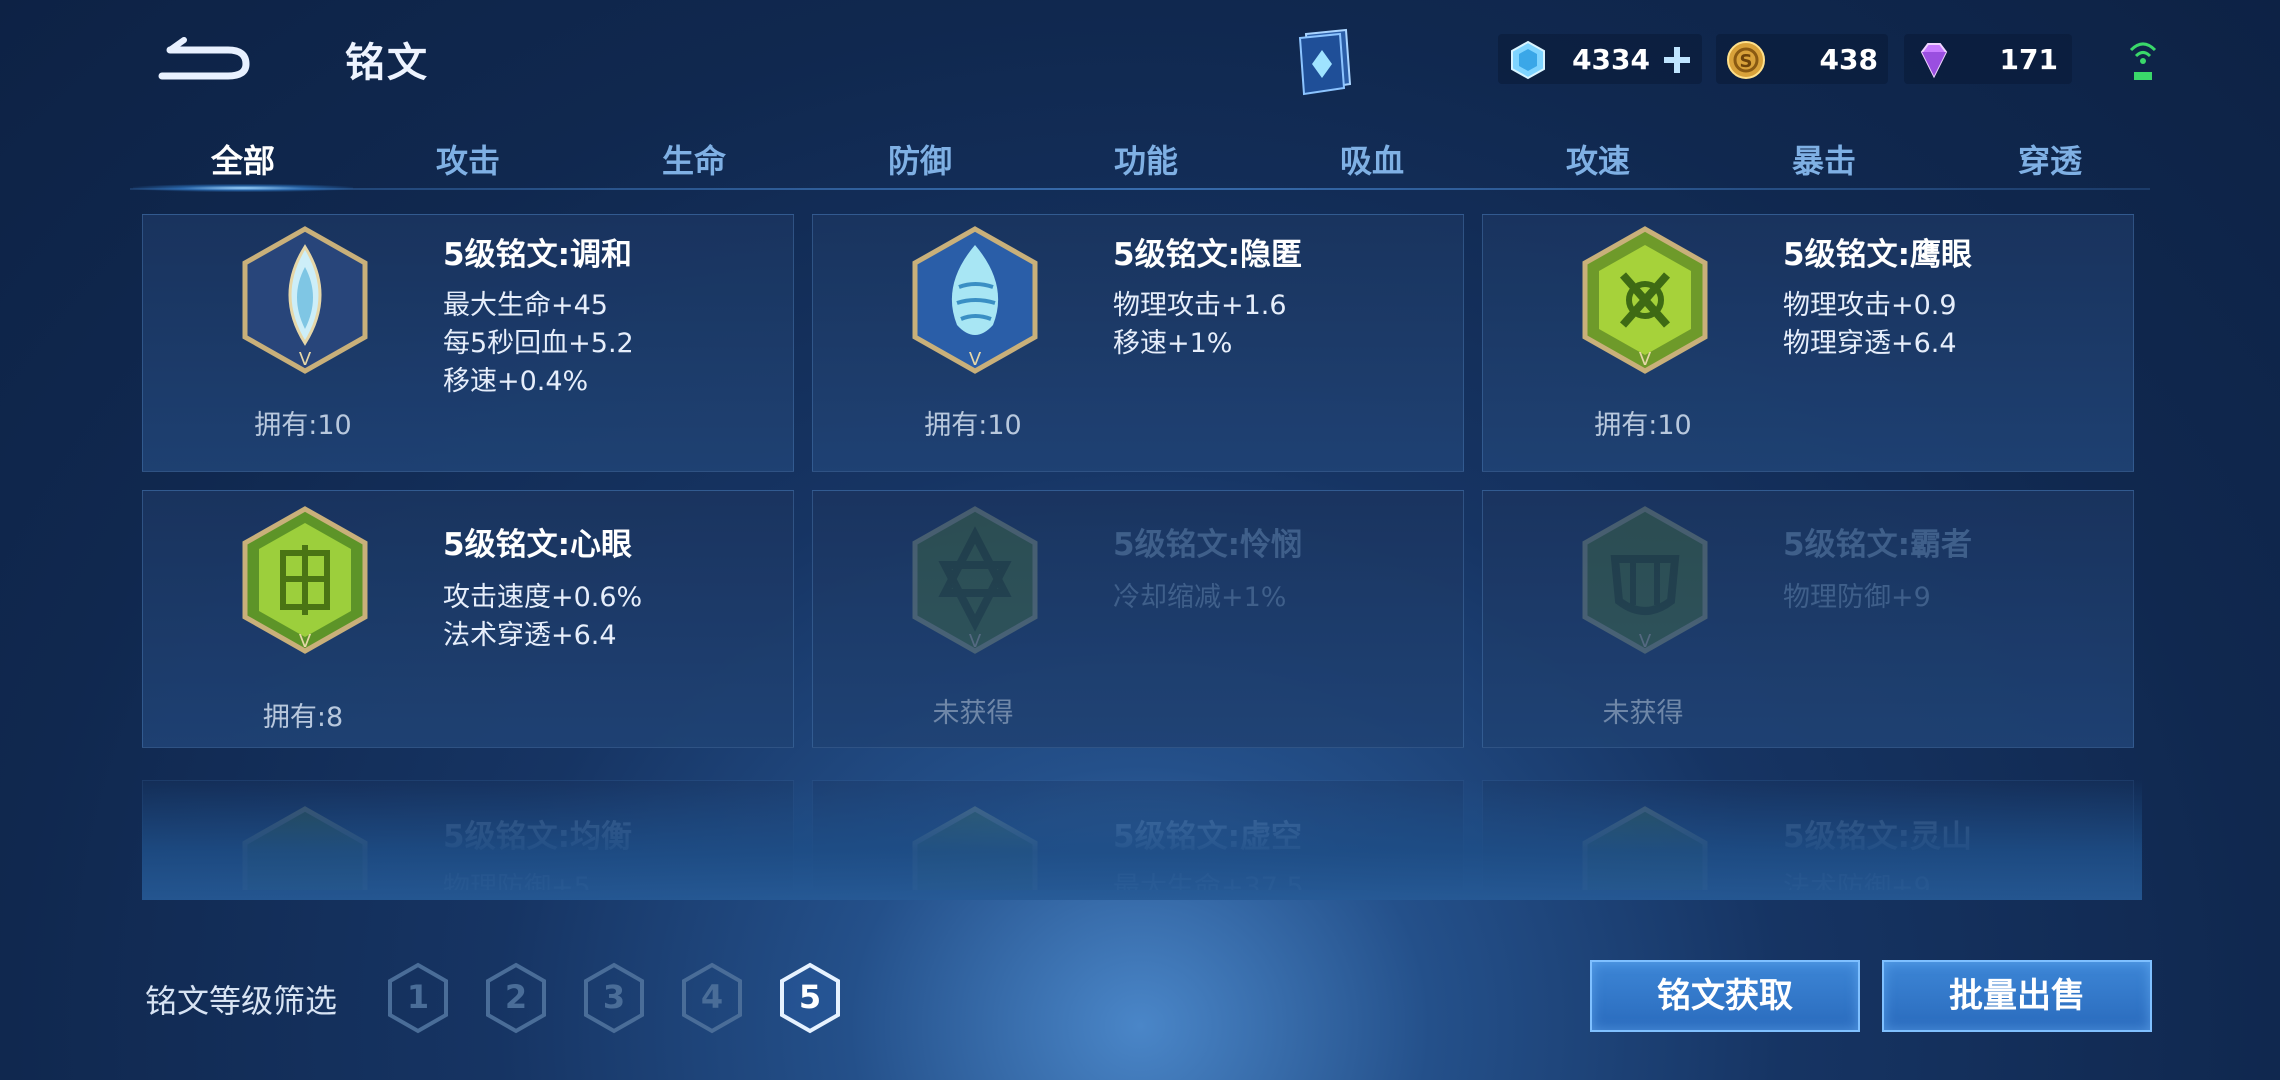 This screenshot has height=1080, width=2280. What do you see at coordinates (305, 848) in the screenshot?
I see `balance-inscription-icon` at bounding box center [305, 848].